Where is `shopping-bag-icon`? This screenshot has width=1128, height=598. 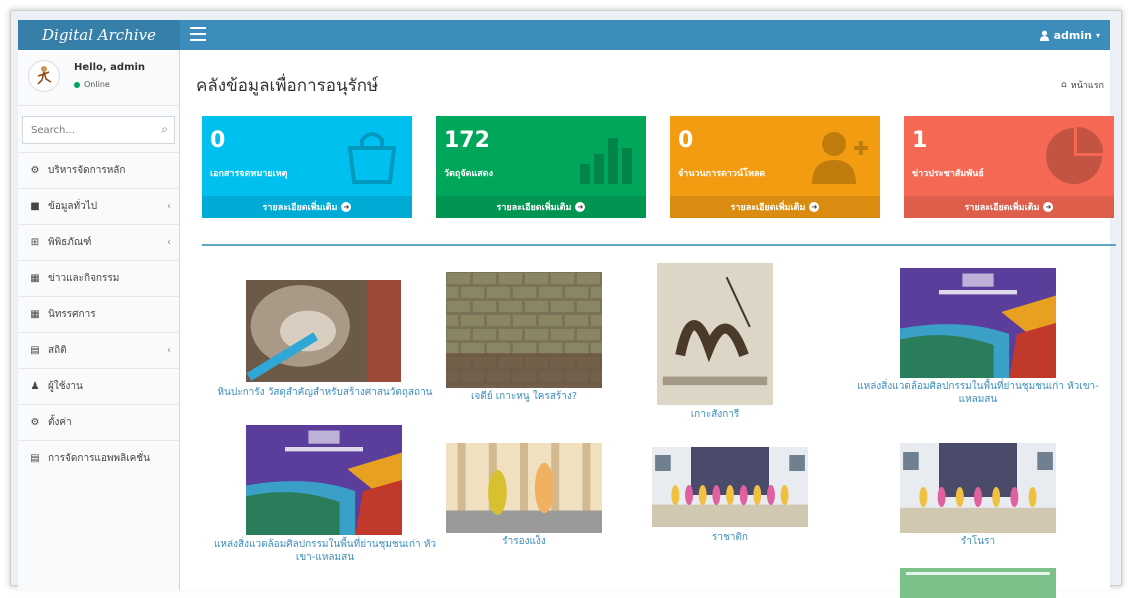
shopping-bag-icon is located at coordinates (372, 156).